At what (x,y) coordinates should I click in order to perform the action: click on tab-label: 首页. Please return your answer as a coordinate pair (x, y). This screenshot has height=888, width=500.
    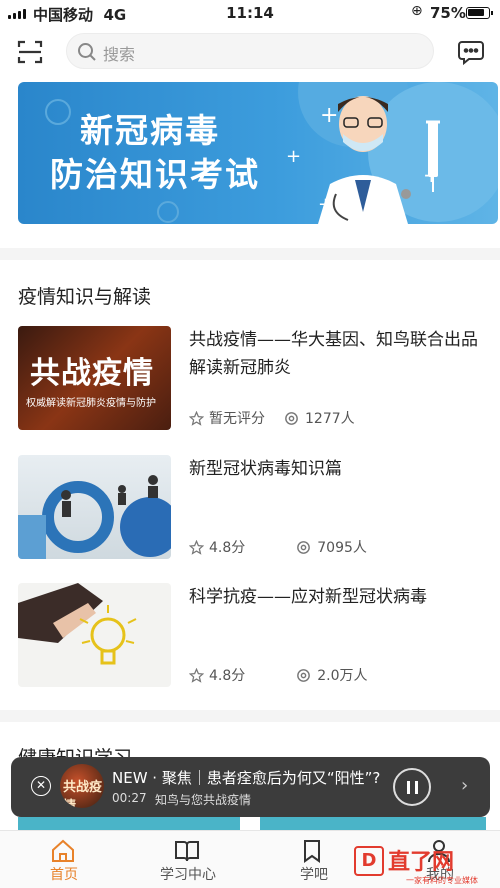
    Looking at the image, I should click on (64, 875).